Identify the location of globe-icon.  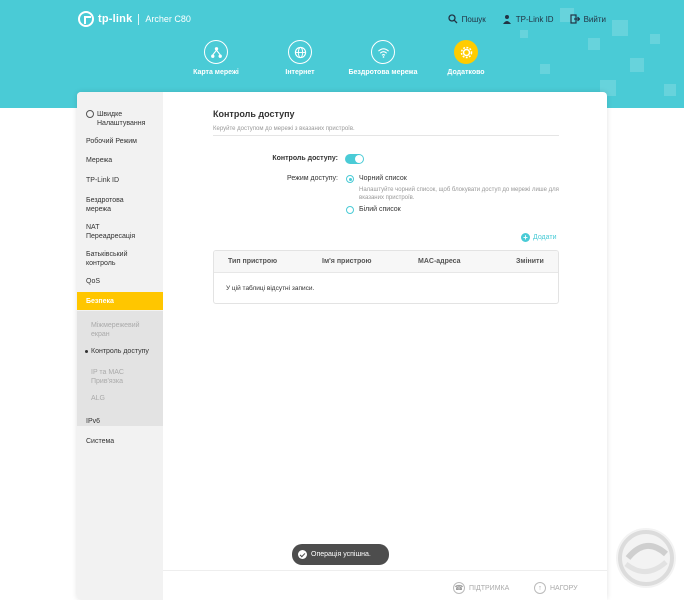
(300, 52).